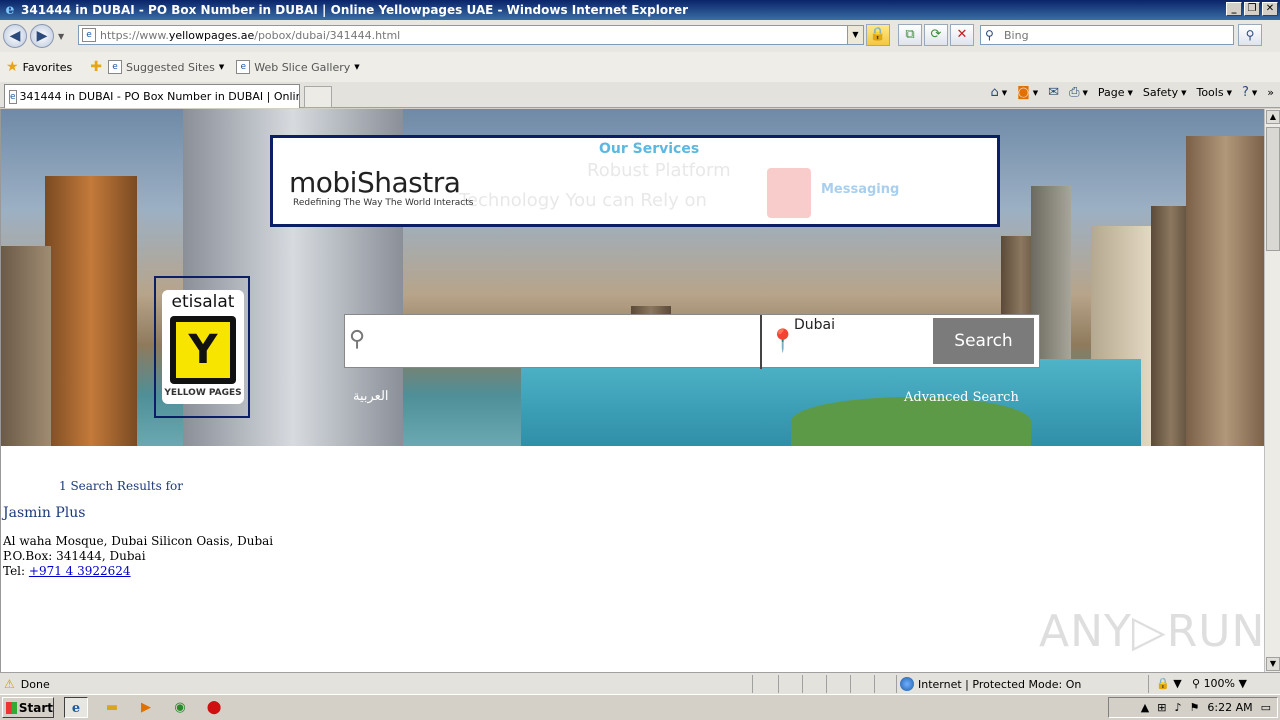 This screenshot has width=1280, height=720. What do you see at coordinates (1169, 683) in the screenshot?
I see `protected-mode-icon: 🔒 ▼` at bounding box center [1169, 683].